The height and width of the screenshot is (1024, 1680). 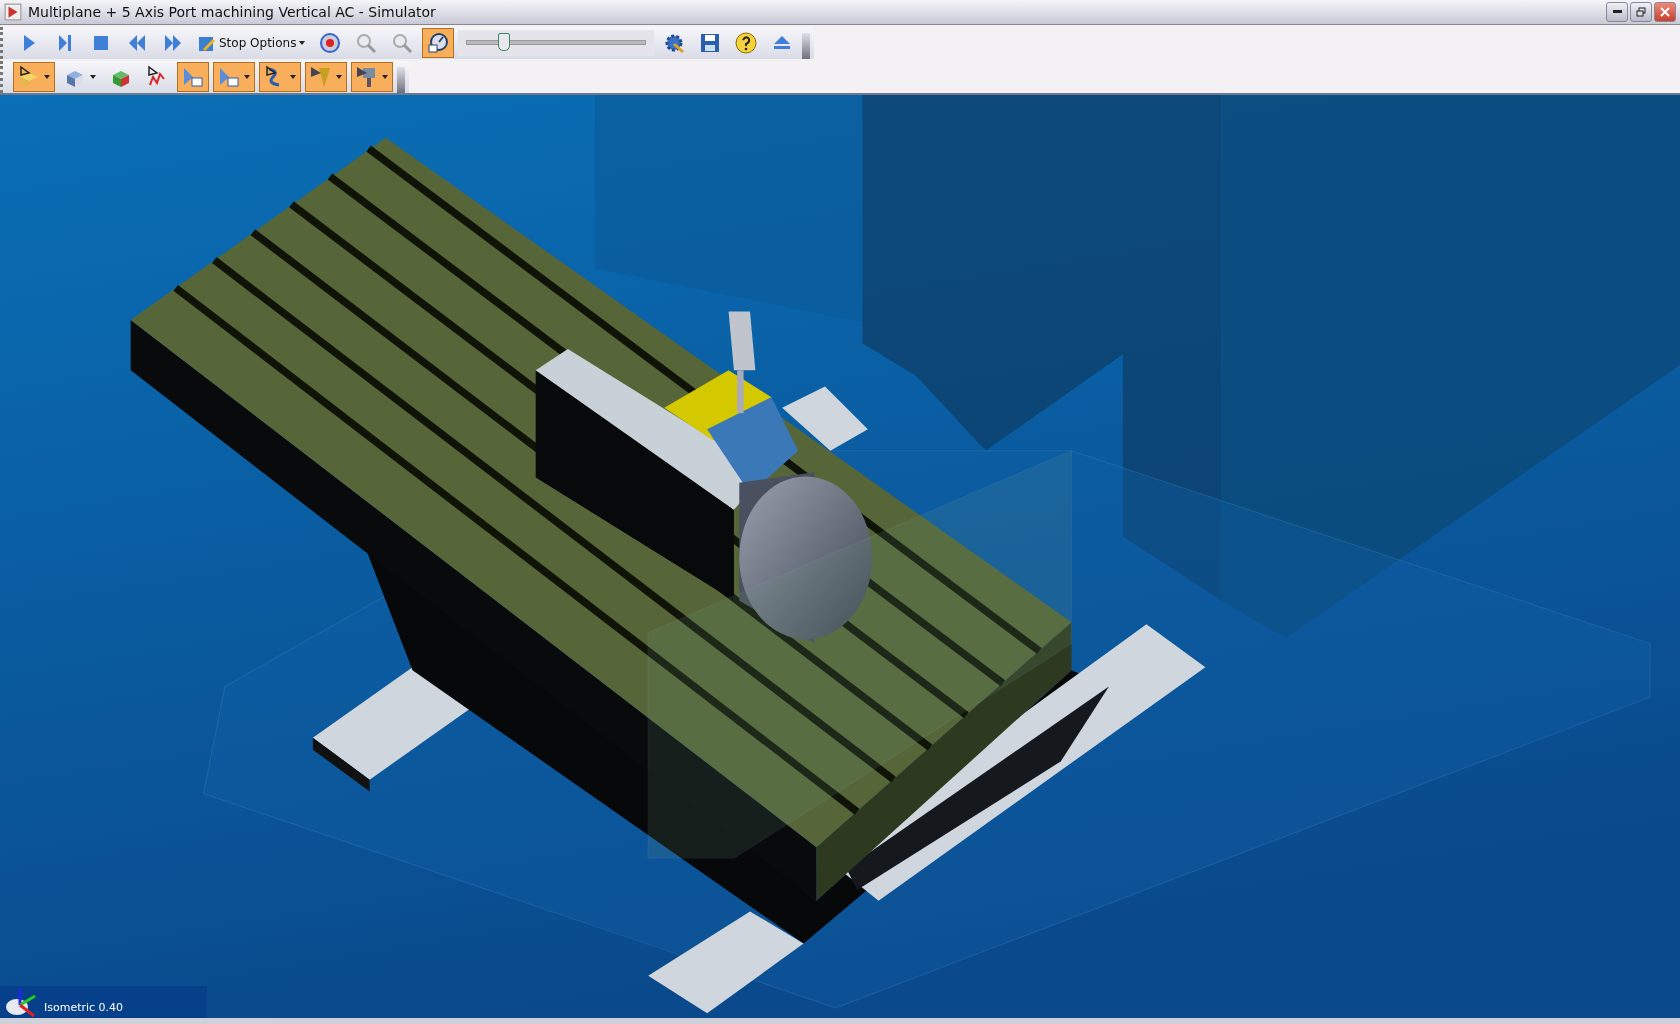 I want to click on tool-button, so click(x=326, y=76).